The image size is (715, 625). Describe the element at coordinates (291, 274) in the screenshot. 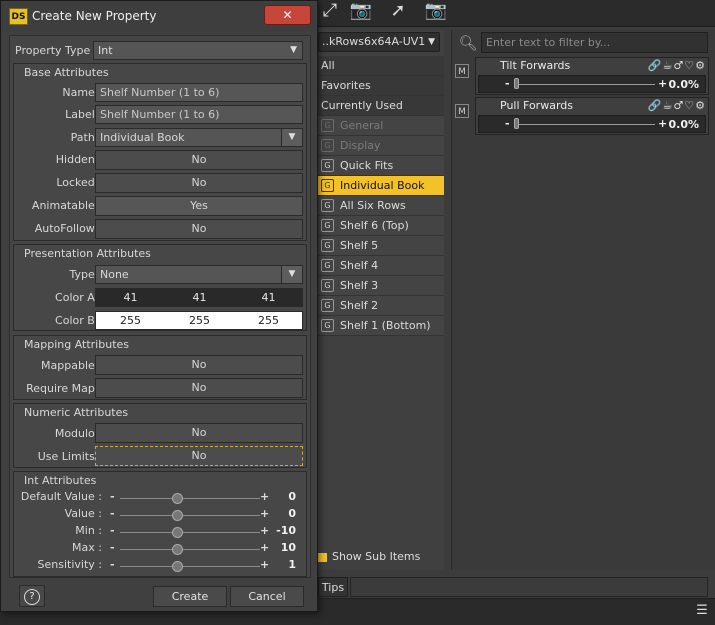

I see `chevron-down-icon: ▼` at that location.